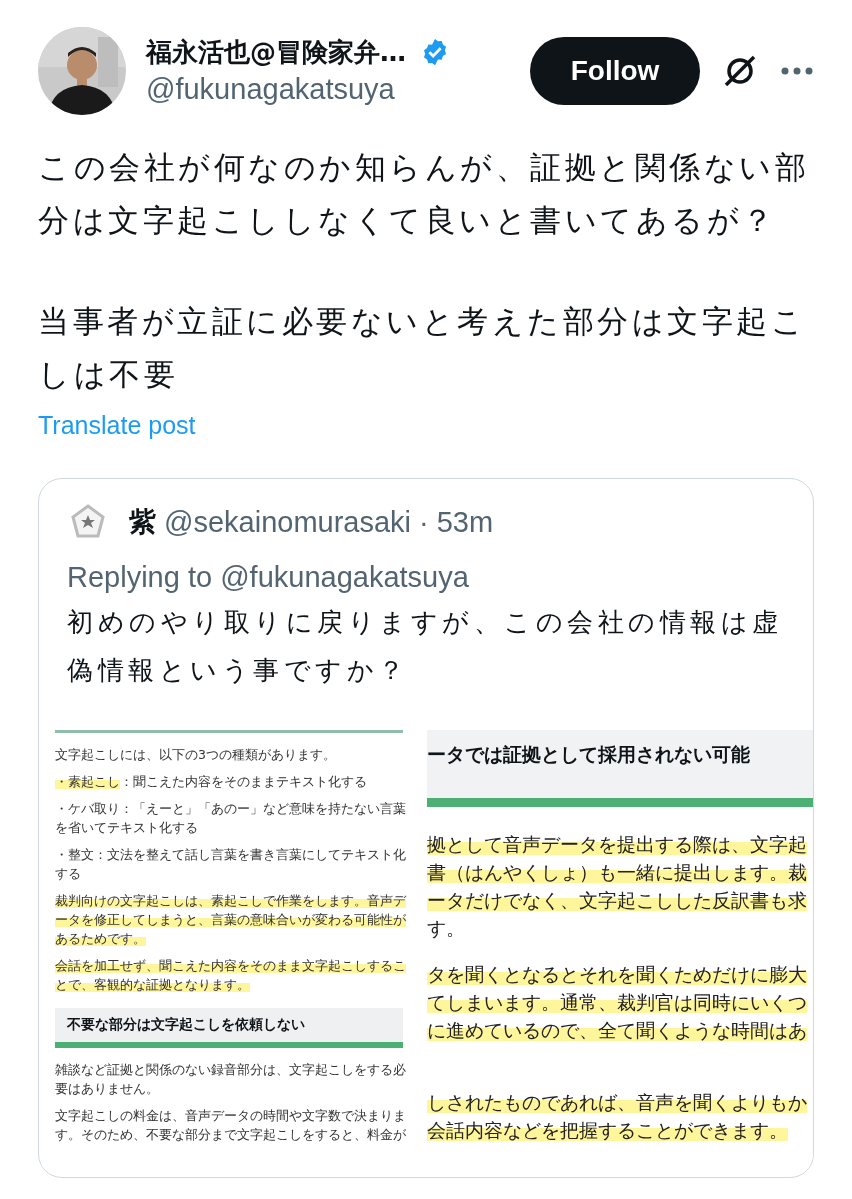 This screenshot has height=1199, width=852. I want to click on document-paragraph: 裁判向けの文字起こしは、素起こしで作業をします。音声デ ータを修正してしまうと、言葉の意味合いが変わる可能性が あるためです。, so click(231, 920).